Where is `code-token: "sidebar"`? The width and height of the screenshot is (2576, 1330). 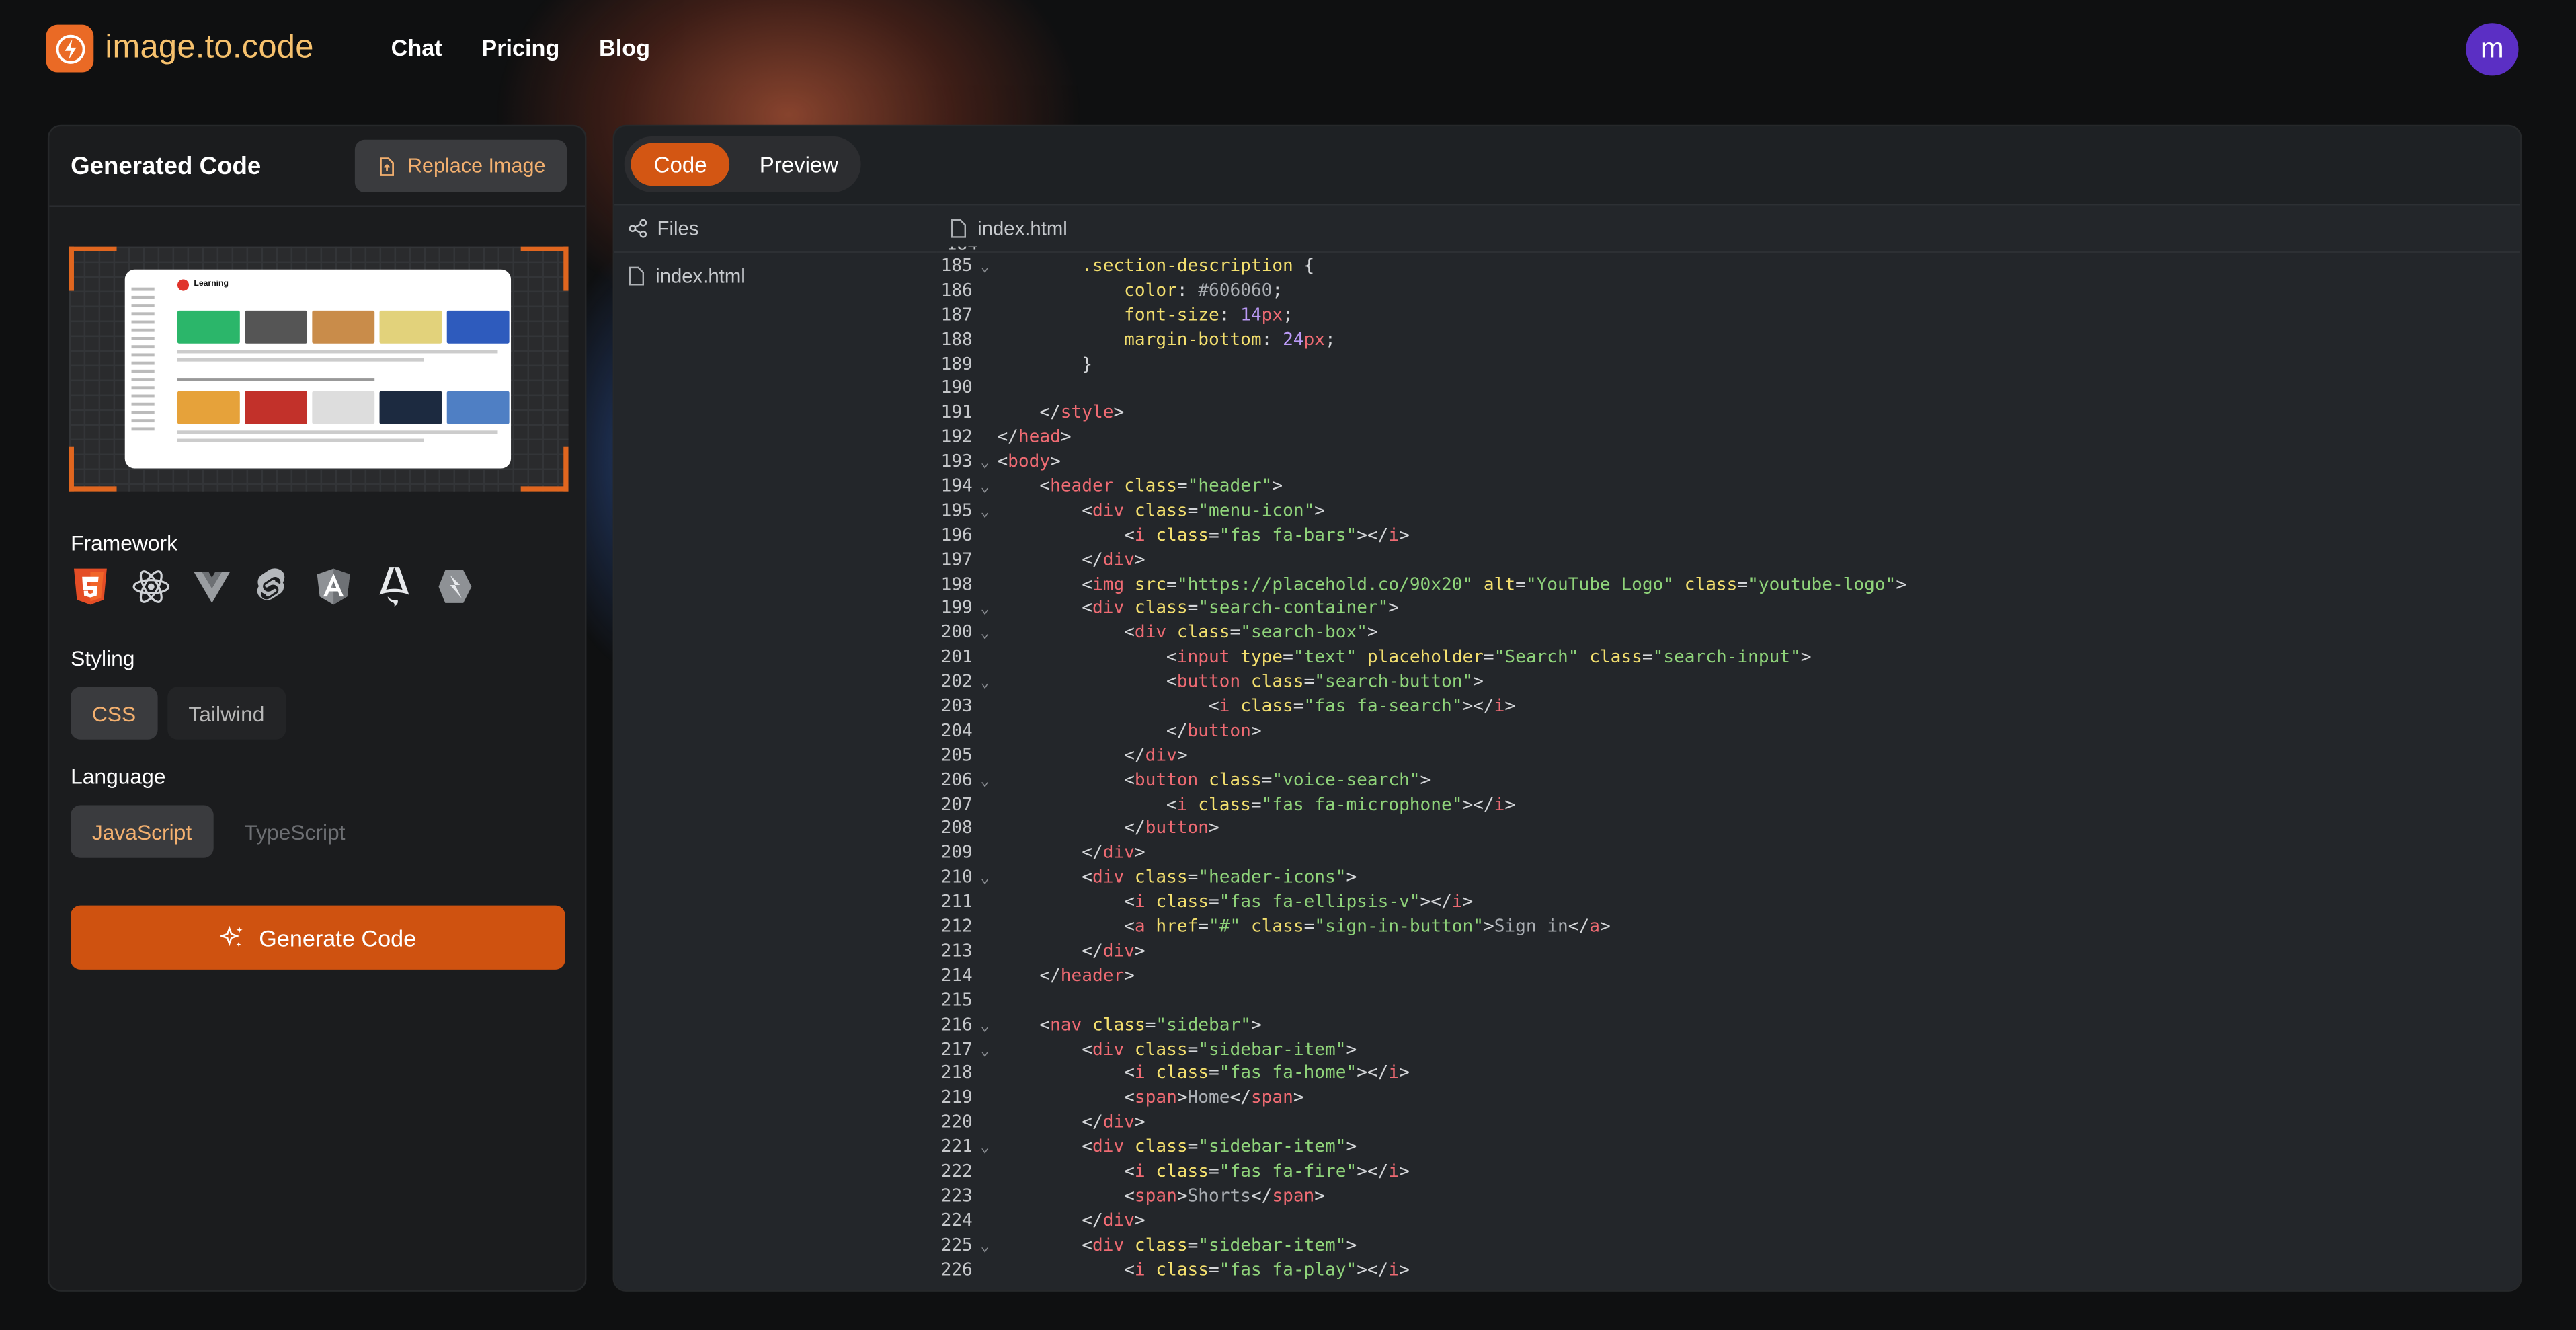
code-token: "sidebar" is located at coordinates (1203, 1024).